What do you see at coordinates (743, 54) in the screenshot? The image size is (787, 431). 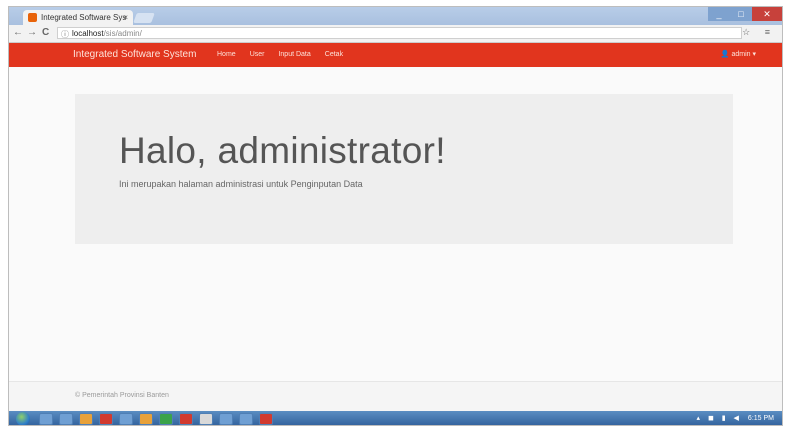 I see `user-menu-label: admin ▾` at bounding box center [743, 54].